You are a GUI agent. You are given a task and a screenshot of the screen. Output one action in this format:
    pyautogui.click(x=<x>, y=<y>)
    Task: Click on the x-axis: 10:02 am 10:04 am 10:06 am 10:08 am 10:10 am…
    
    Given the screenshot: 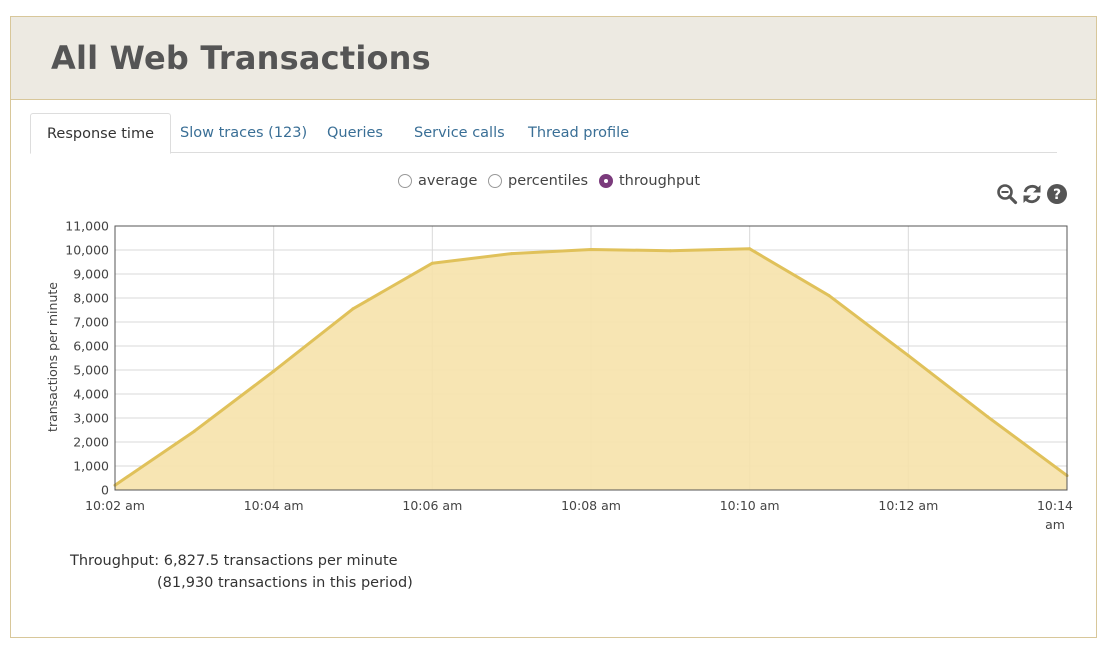 What is the action you would take?
    pyautogui.click(x=579, y=515)
    